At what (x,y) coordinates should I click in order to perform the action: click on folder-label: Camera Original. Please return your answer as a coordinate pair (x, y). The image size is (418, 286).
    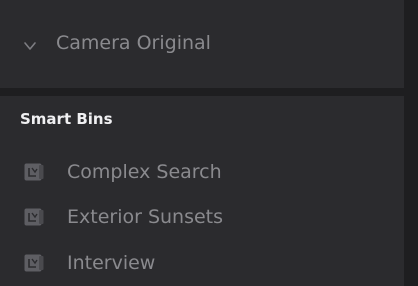
    Looking at the image, I should click on (133, 43).